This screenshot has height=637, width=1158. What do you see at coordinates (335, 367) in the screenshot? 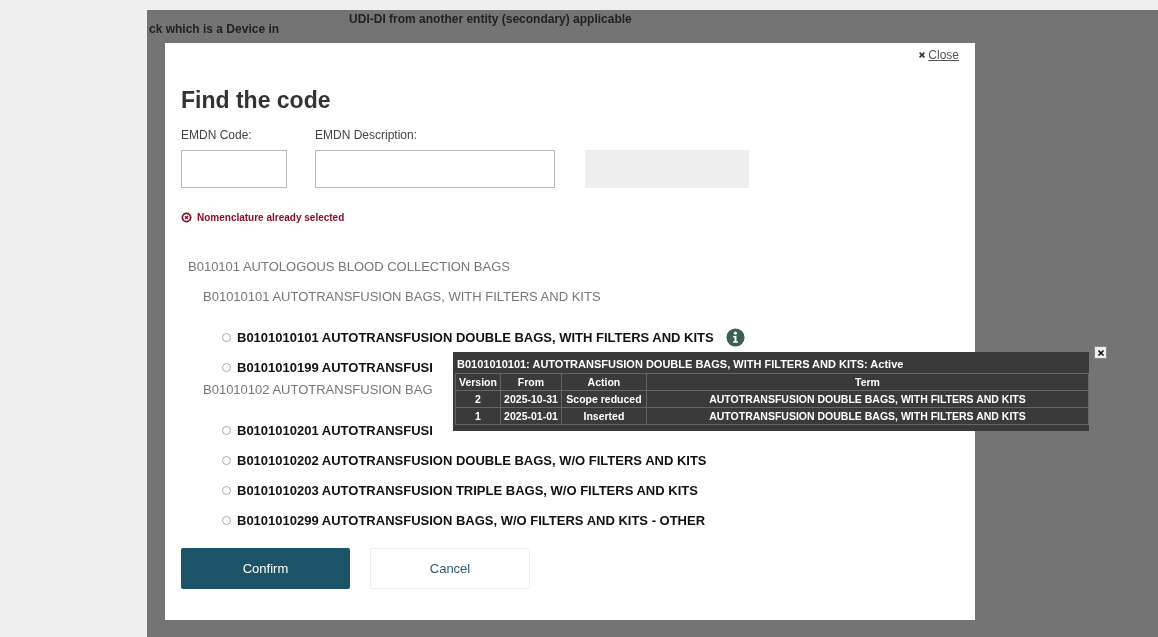
I see `option-label: B0101010199 AUTOTRANSFUSI` at bounding box center [335, 367].